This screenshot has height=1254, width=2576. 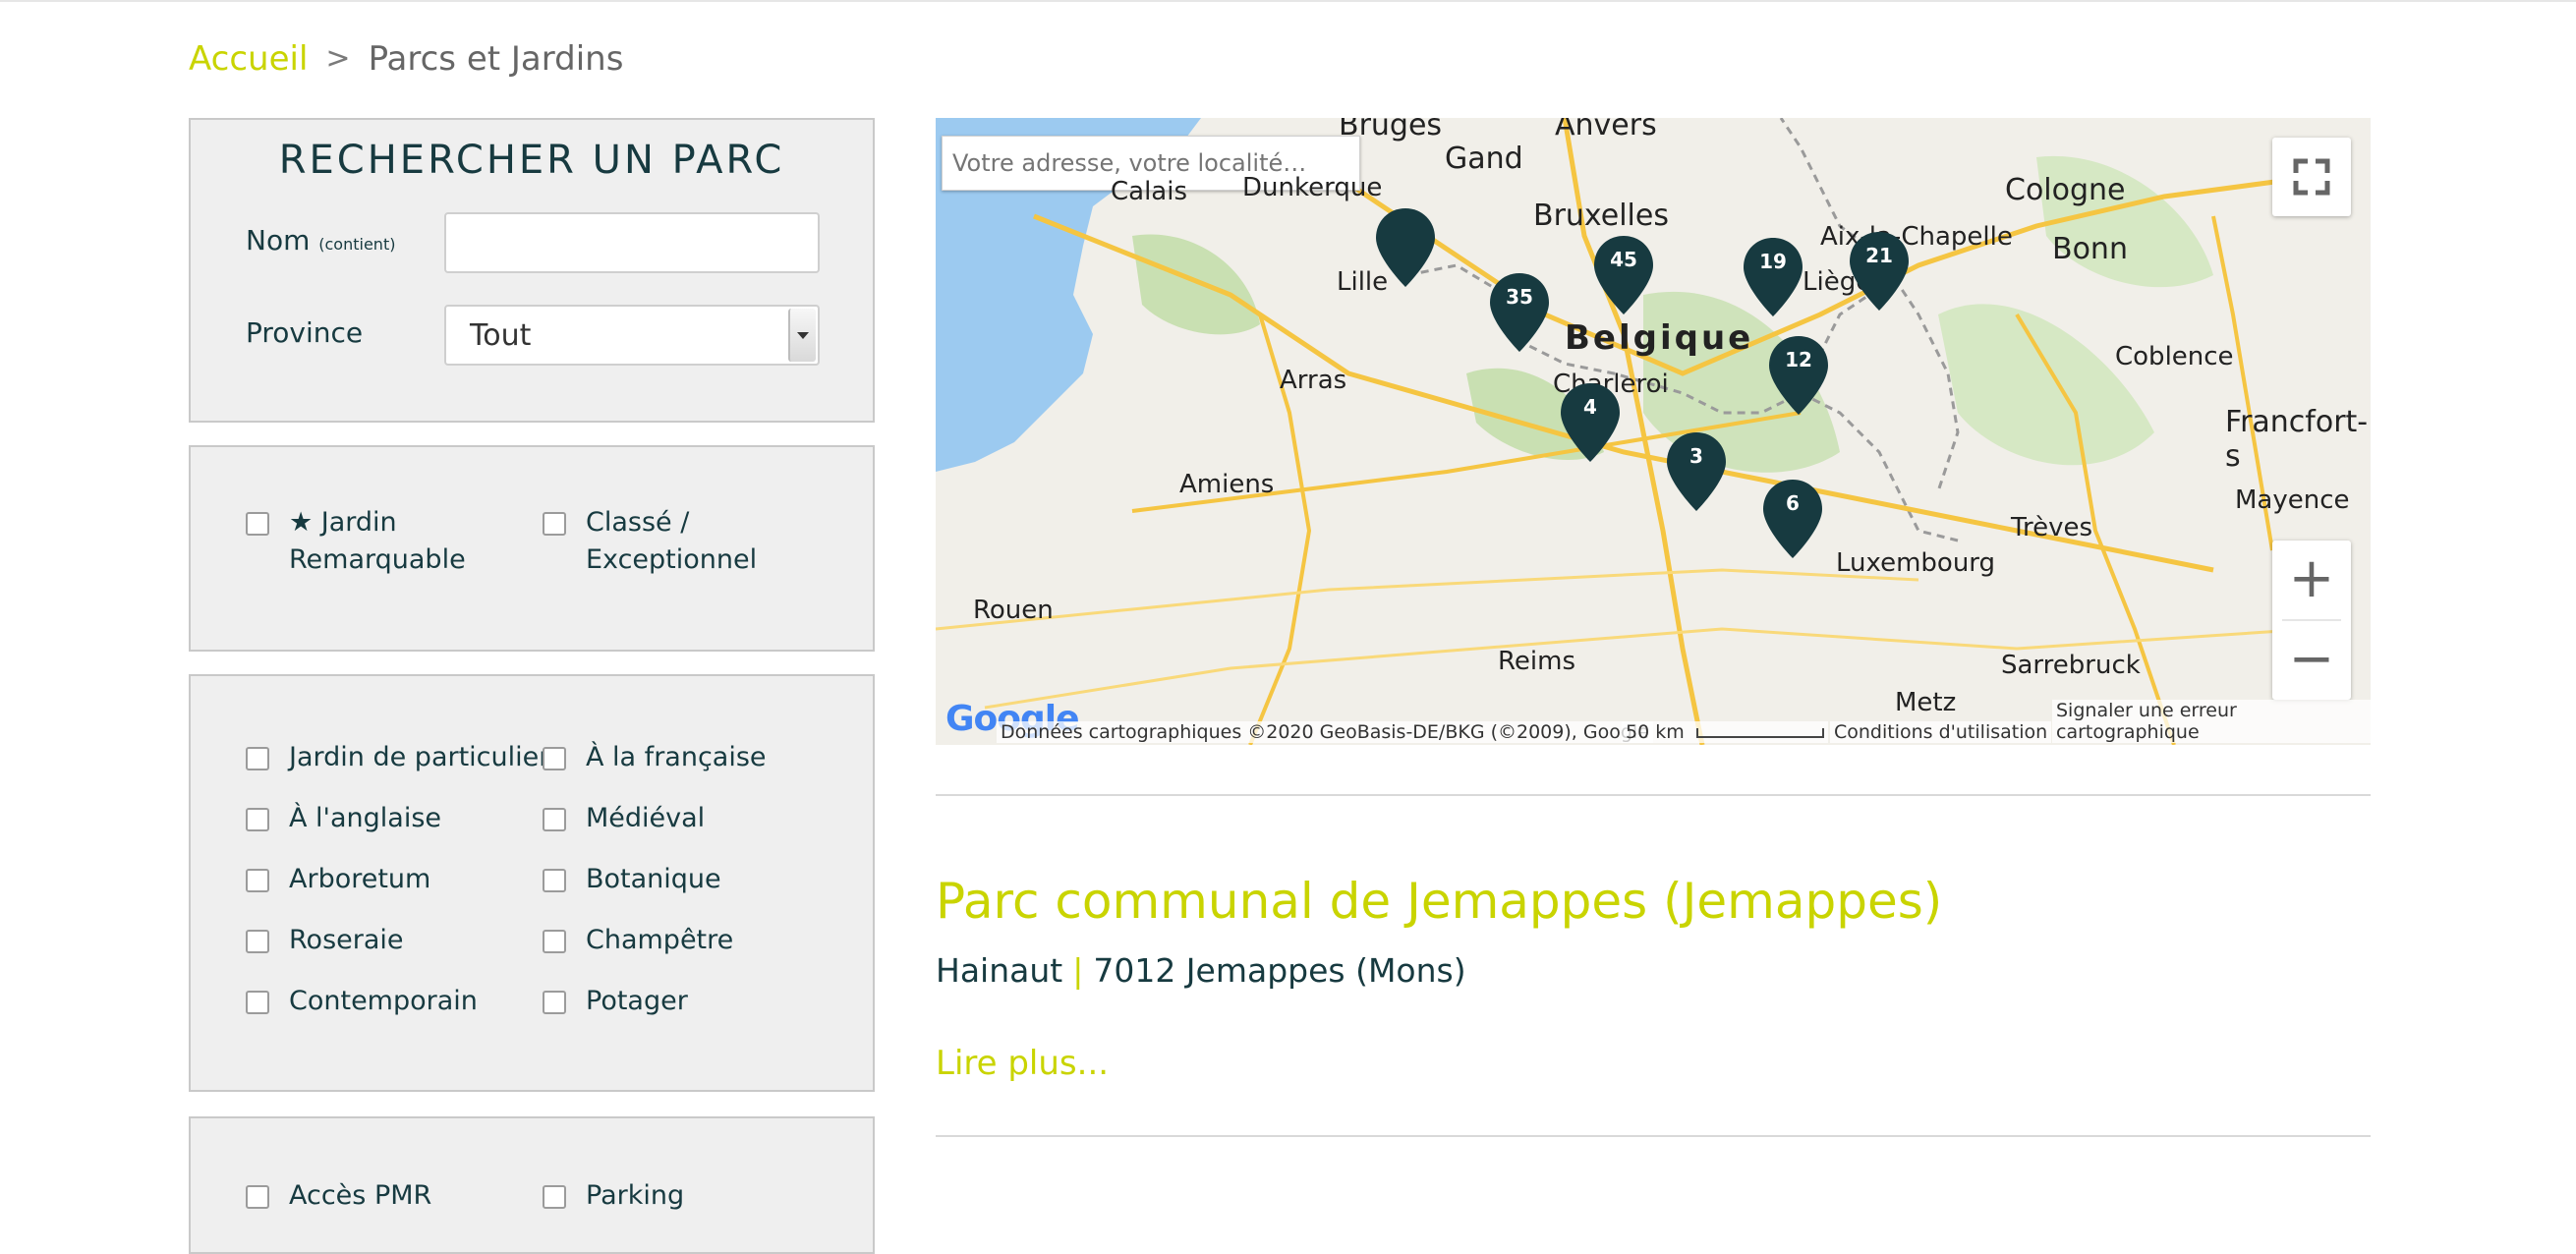 What do you see at coordinates (1590, 407) in the screenshot?
I see `cluster-count: 4` at bounding box center [1590, 407].